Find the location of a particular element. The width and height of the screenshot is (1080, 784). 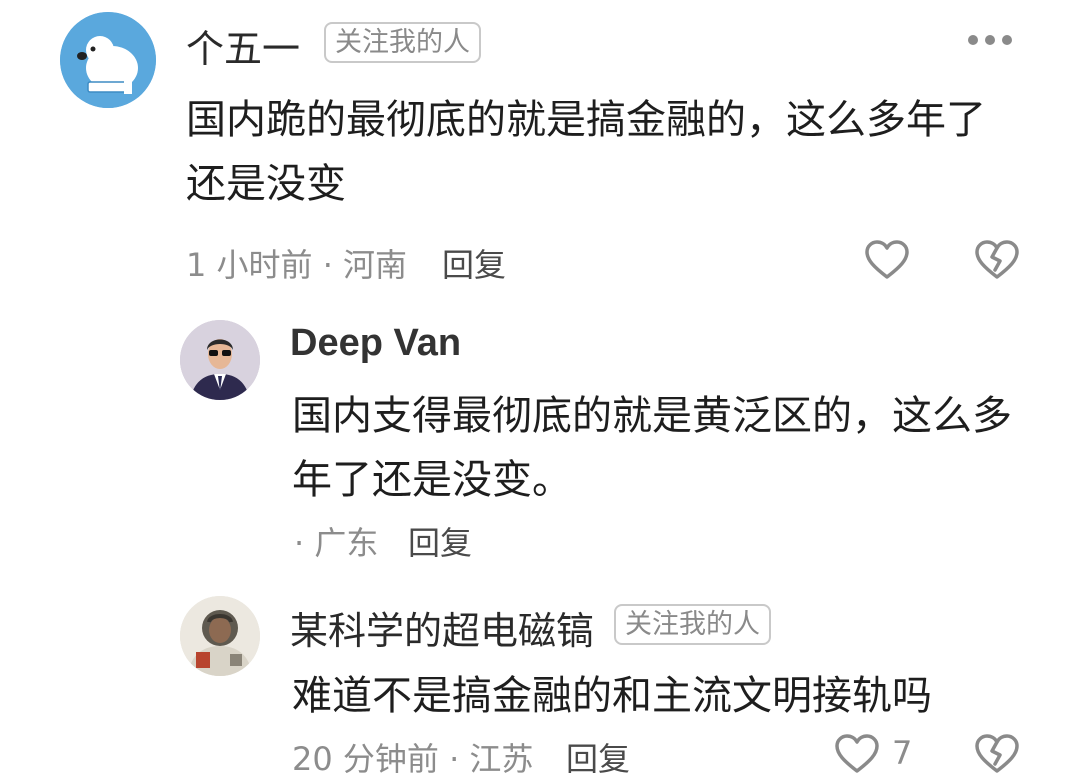

comment-text: 国内跪的最彻底的就是搞金融的，这么多年了还是没变 is located at coordinates (586, 152).